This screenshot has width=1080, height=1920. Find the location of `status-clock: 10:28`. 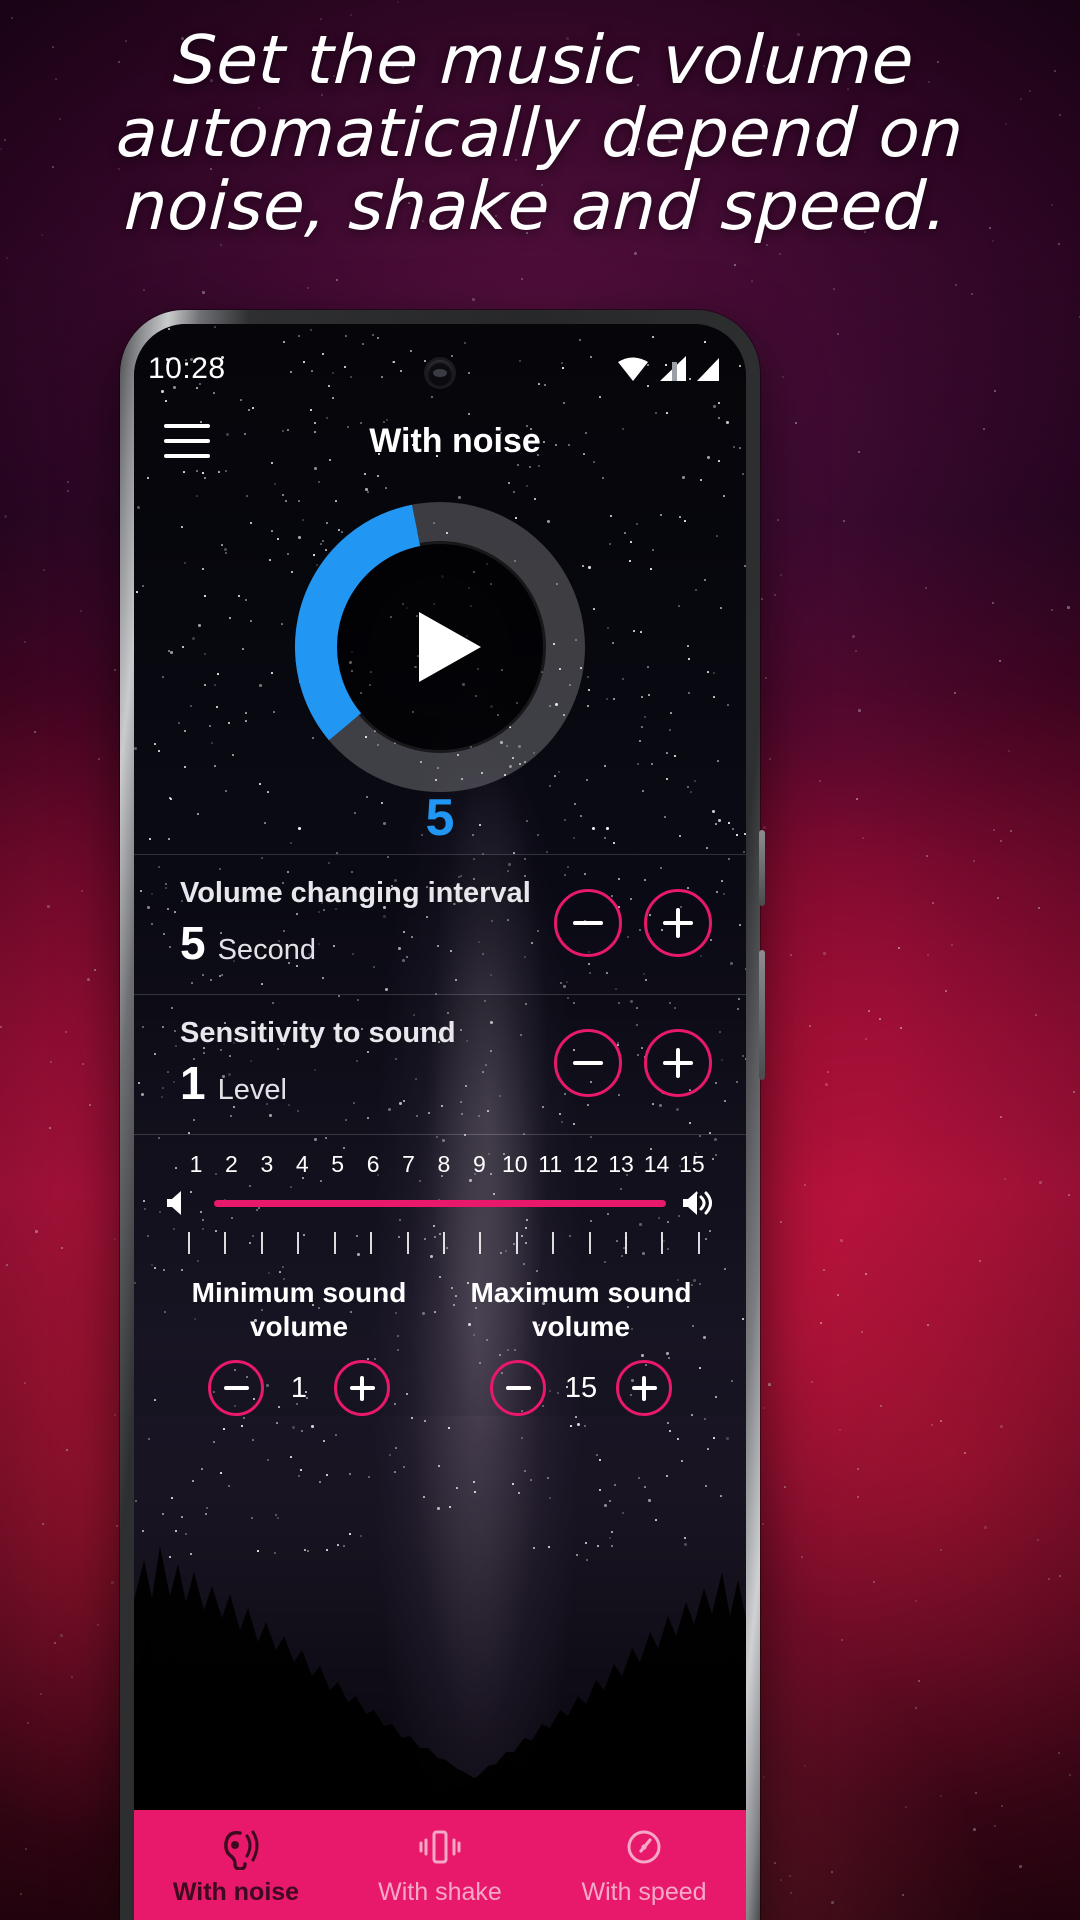

status-clock: 10:28 is located at coordinates (187, 368).